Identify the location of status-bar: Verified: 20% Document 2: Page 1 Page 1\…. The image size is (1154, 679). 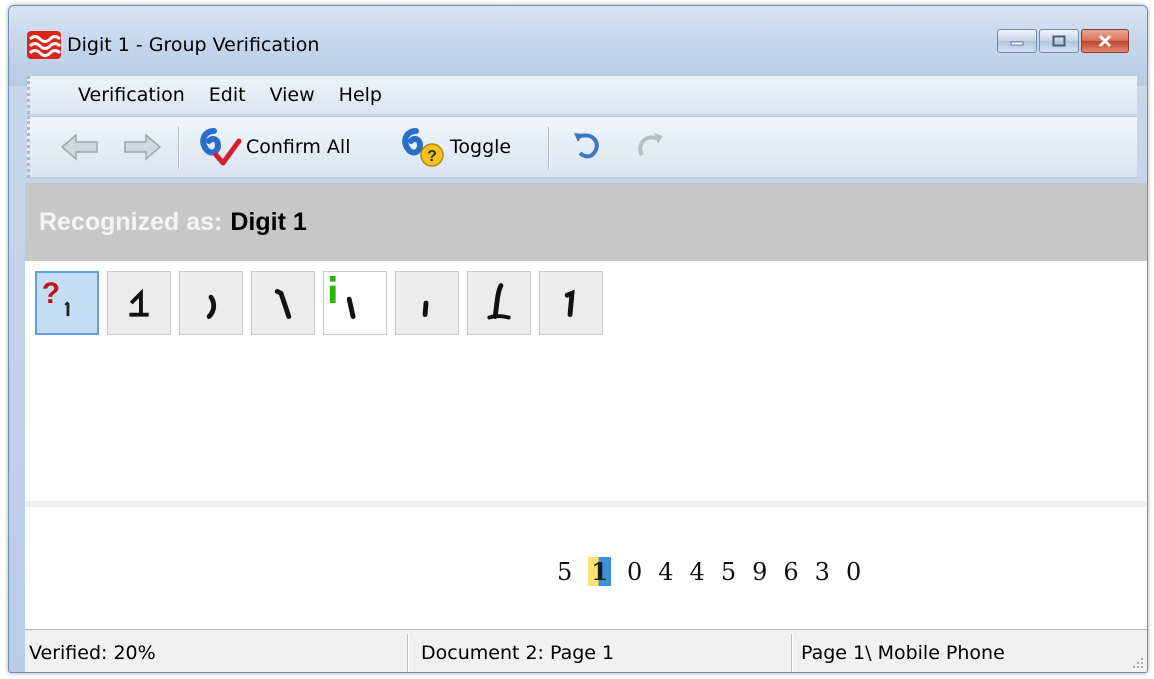
(586, 650).